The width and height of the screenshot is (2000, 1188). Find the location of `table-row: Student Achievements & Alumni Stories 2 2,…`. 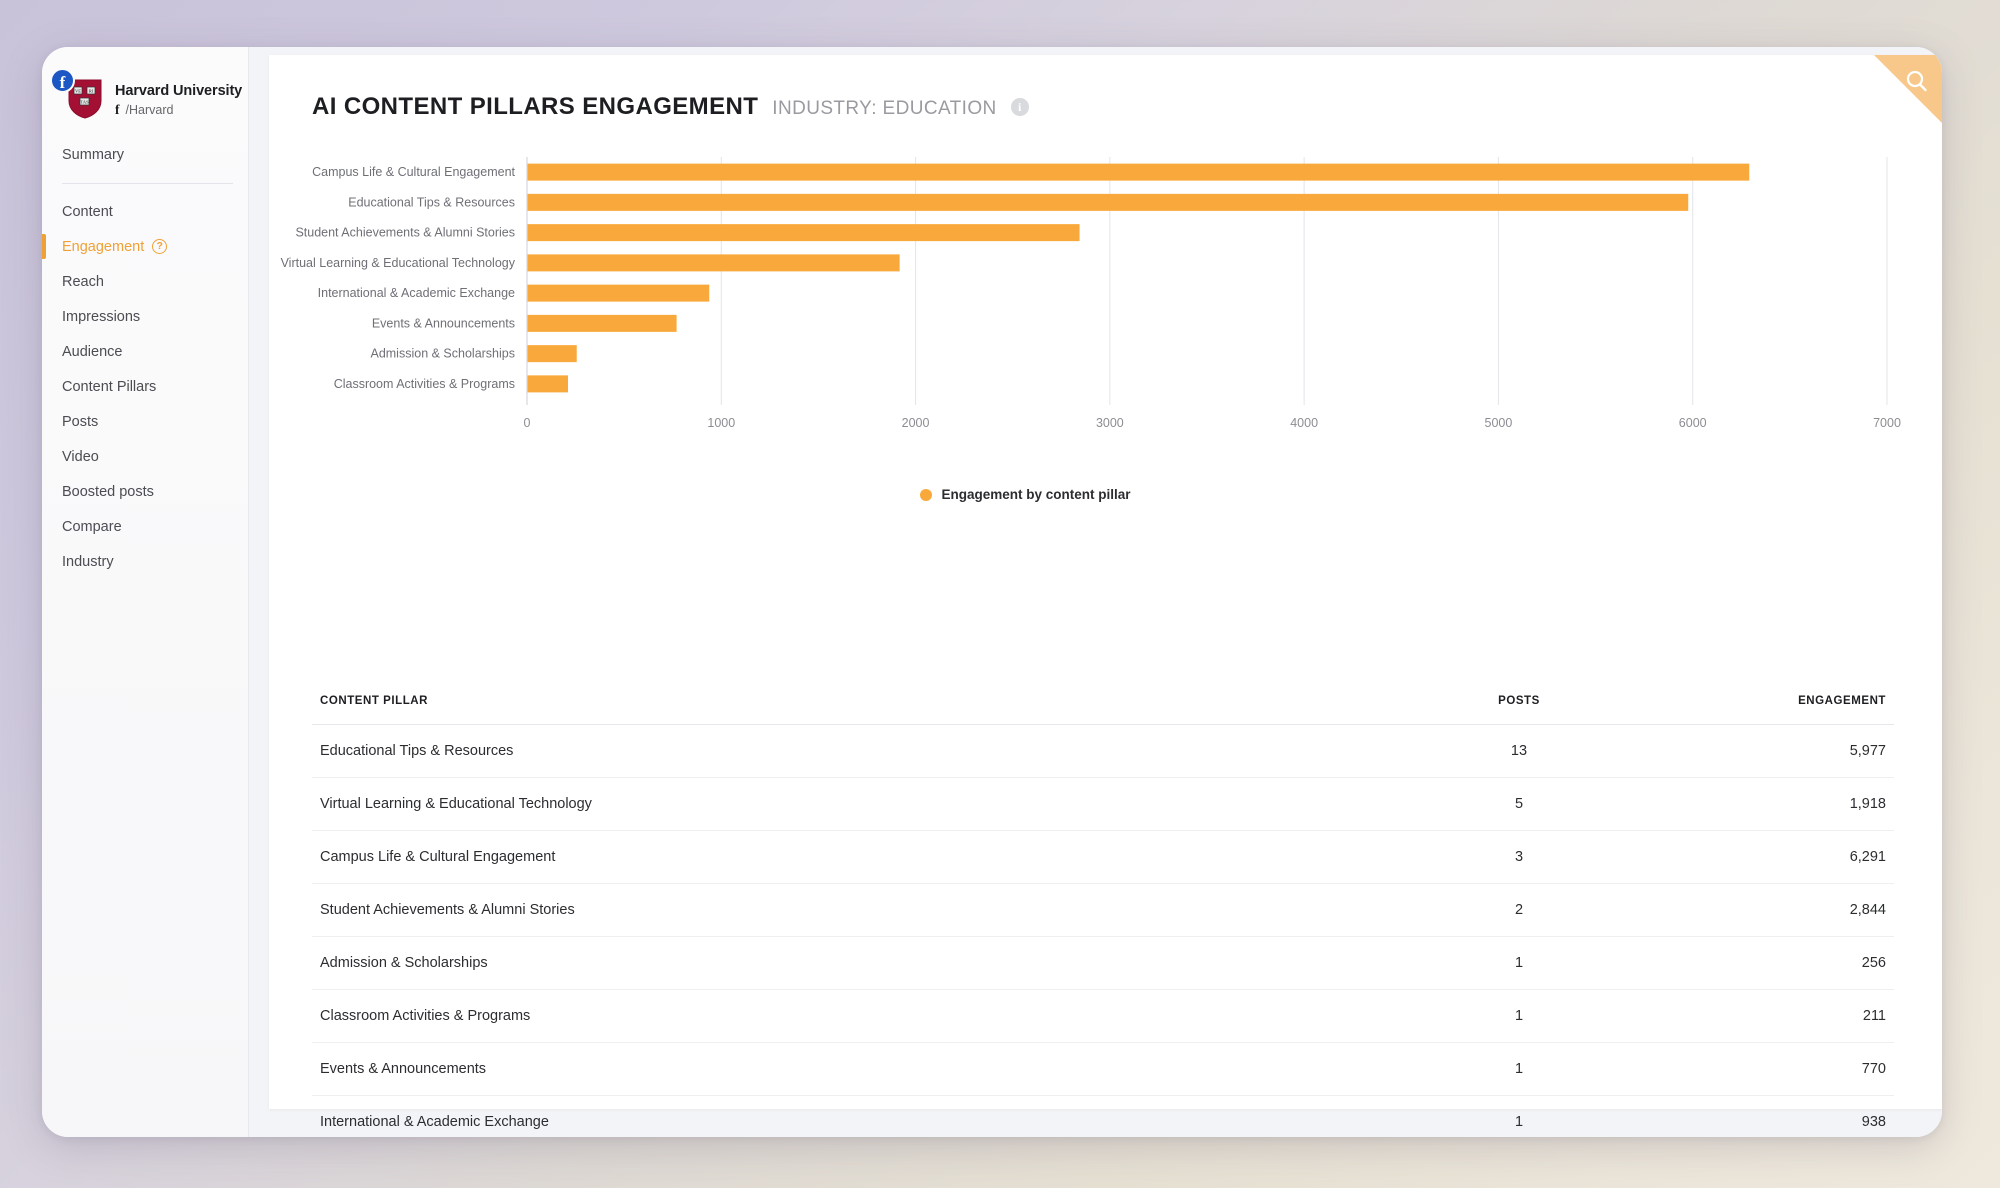

table-row: Student Achievements & Alumni Stories 2 2,… is located at coordinates (1103, 910).